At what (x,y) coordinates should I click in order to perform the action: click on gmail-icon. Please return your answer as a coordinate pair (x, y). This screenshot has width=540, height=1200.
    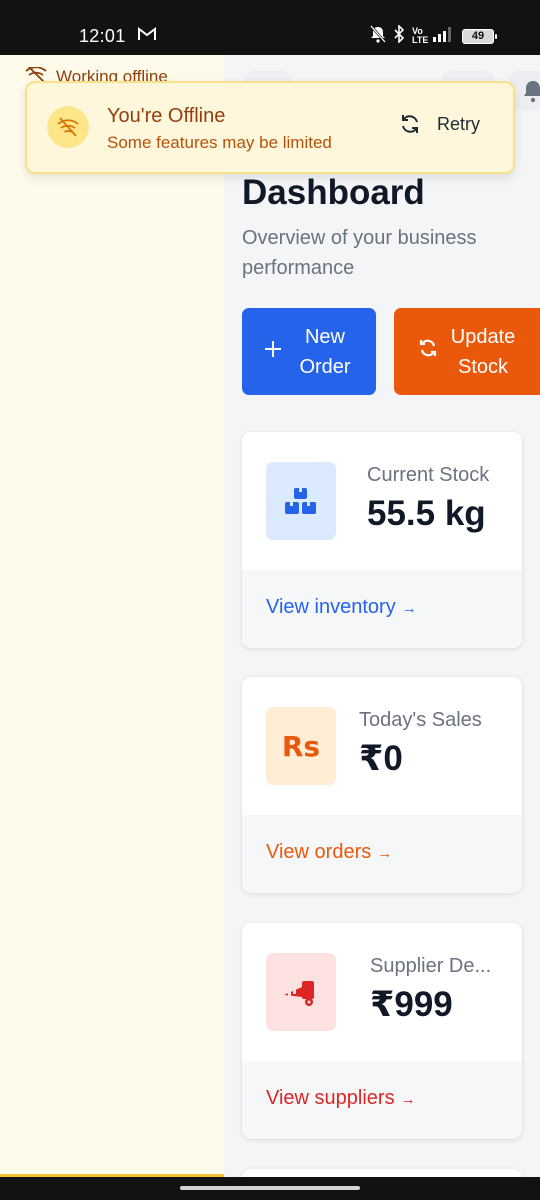
    Looking at the image, I should click on (147, 36).